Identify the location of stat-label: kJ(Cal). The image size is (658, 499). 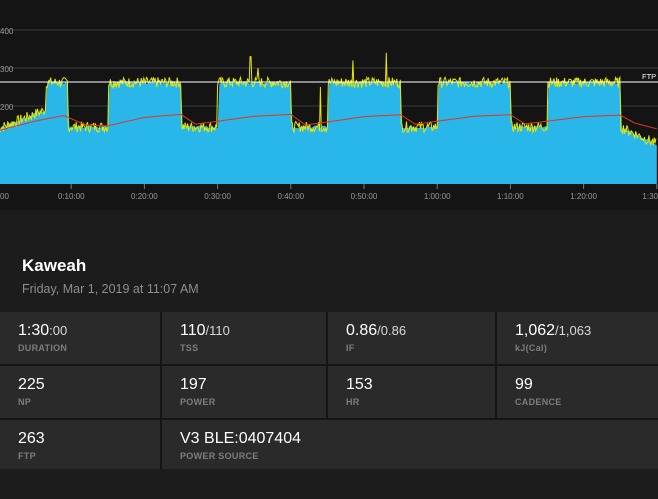
(531, 348).